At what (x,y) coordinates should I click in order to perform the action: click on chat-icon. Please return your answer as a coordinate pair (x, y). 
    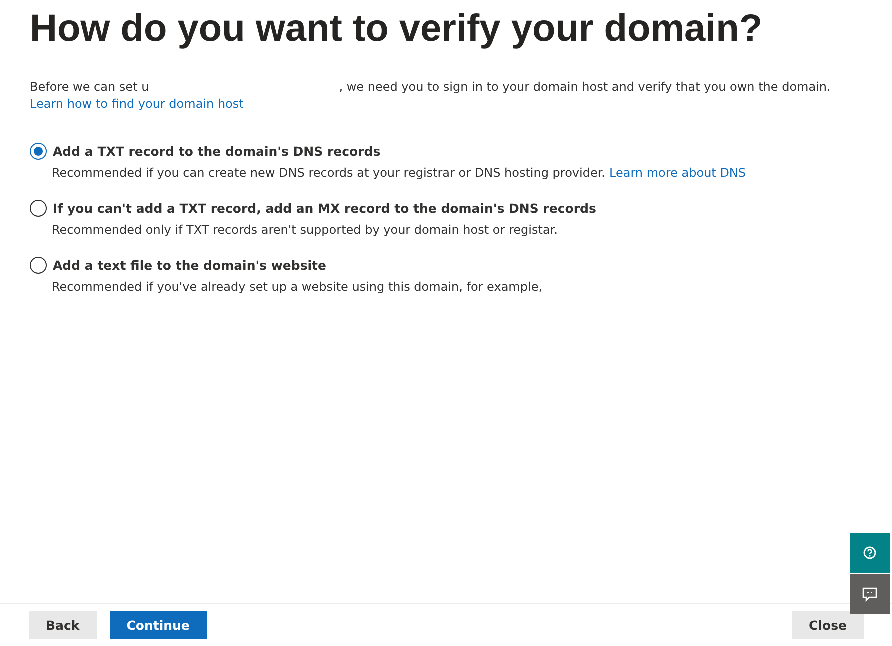
    Looking at the image, I should click on (870, 594).